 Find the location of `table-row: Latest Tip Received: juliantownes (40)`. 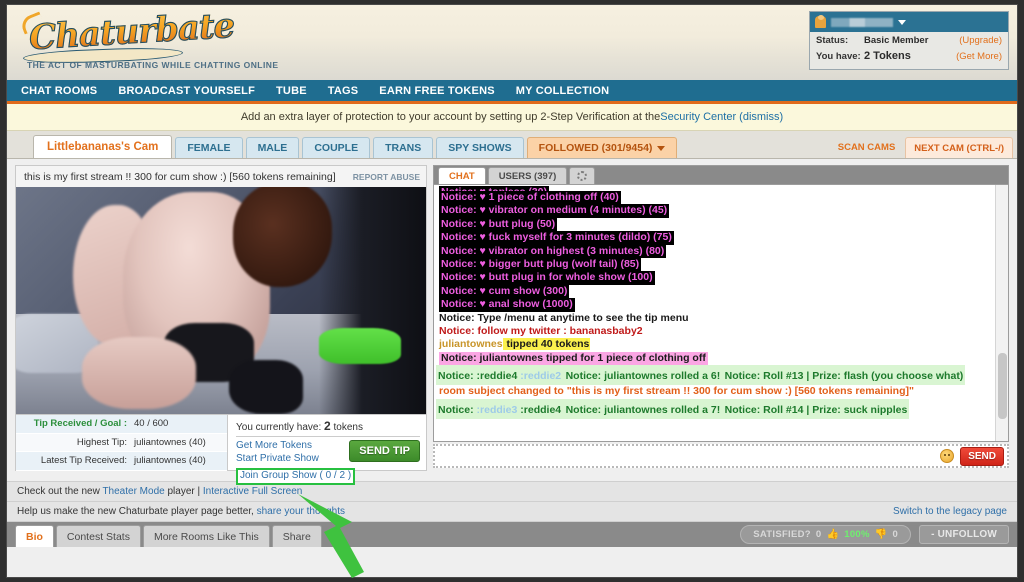

table-row: Latest Tip Received: juliantownes (40) is located at coordinates (121, 461).